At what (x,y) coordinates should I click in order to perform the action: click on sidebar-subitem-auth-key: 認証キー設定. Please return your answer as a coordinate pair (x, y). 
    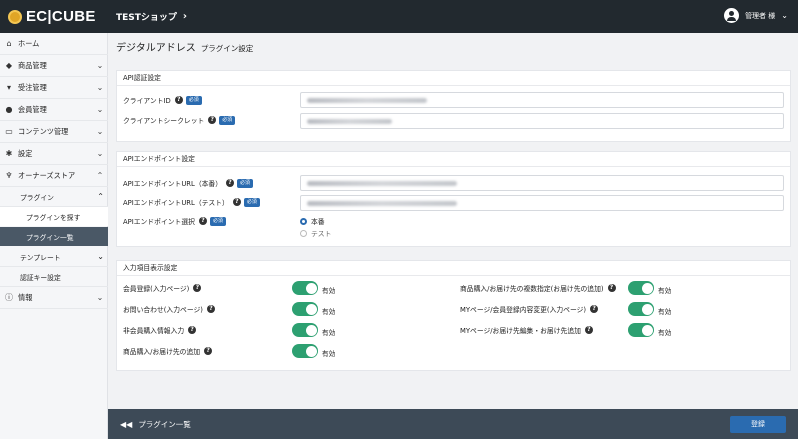
    Looking at the image, I should click on (54, 277).